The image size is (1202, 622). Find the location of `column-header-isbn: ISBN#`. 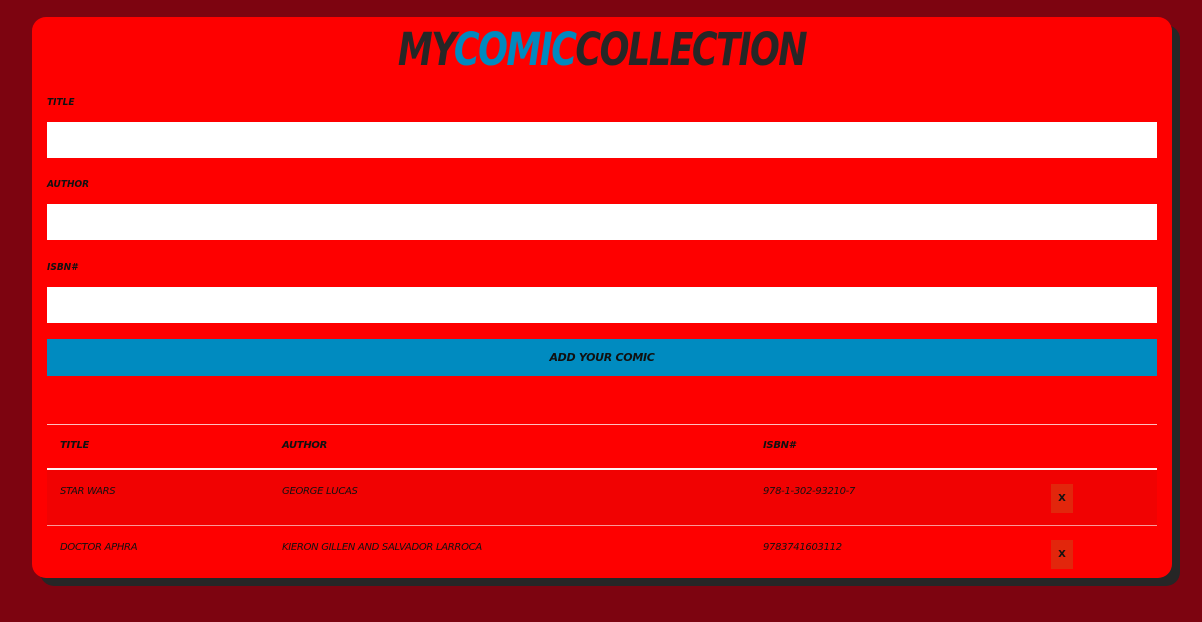

column-header-isbn: ISBN# is located at coordinates (779, 445).